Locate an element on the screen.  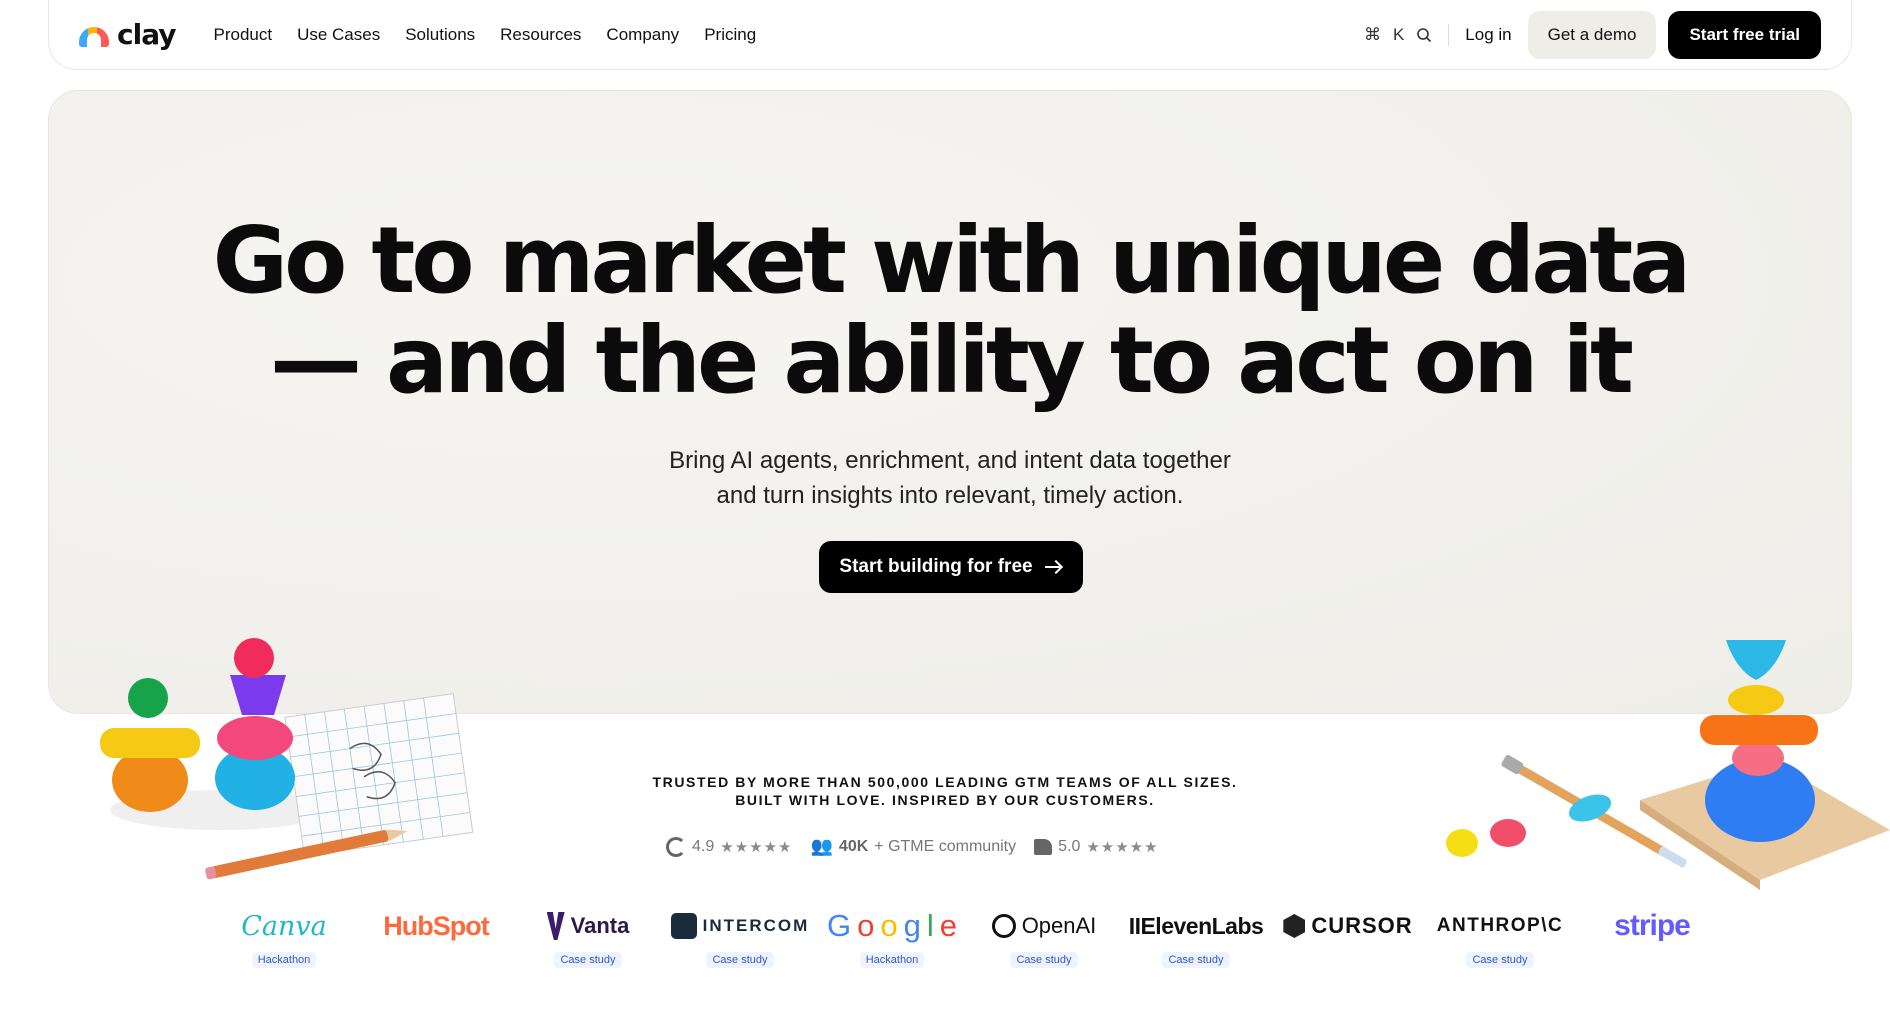
logo-hubspot: HubSpot is located at coordinates (436, 941).